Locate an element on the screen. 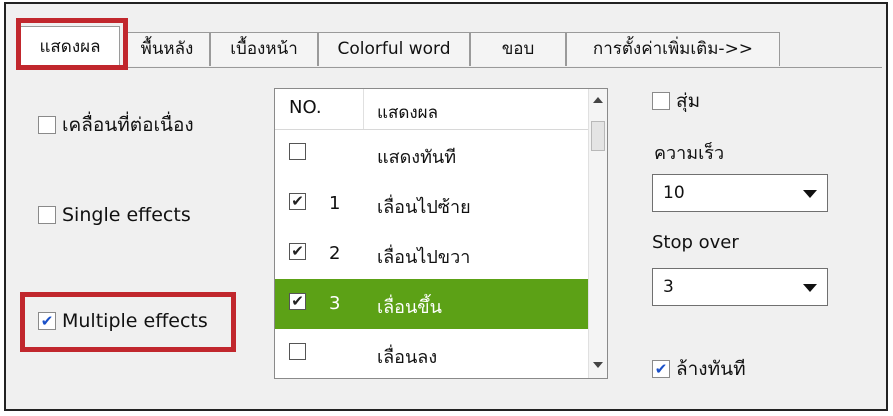  clear-now-label: ล้างทันที is located at coordinates (711, 369).